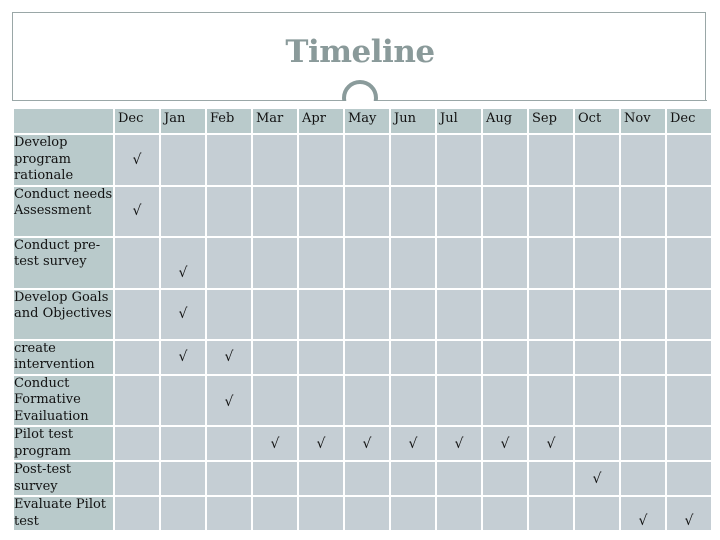 This screenshot has height=540, width=720. I want to click on month-header: Jan, so click(183, 121).